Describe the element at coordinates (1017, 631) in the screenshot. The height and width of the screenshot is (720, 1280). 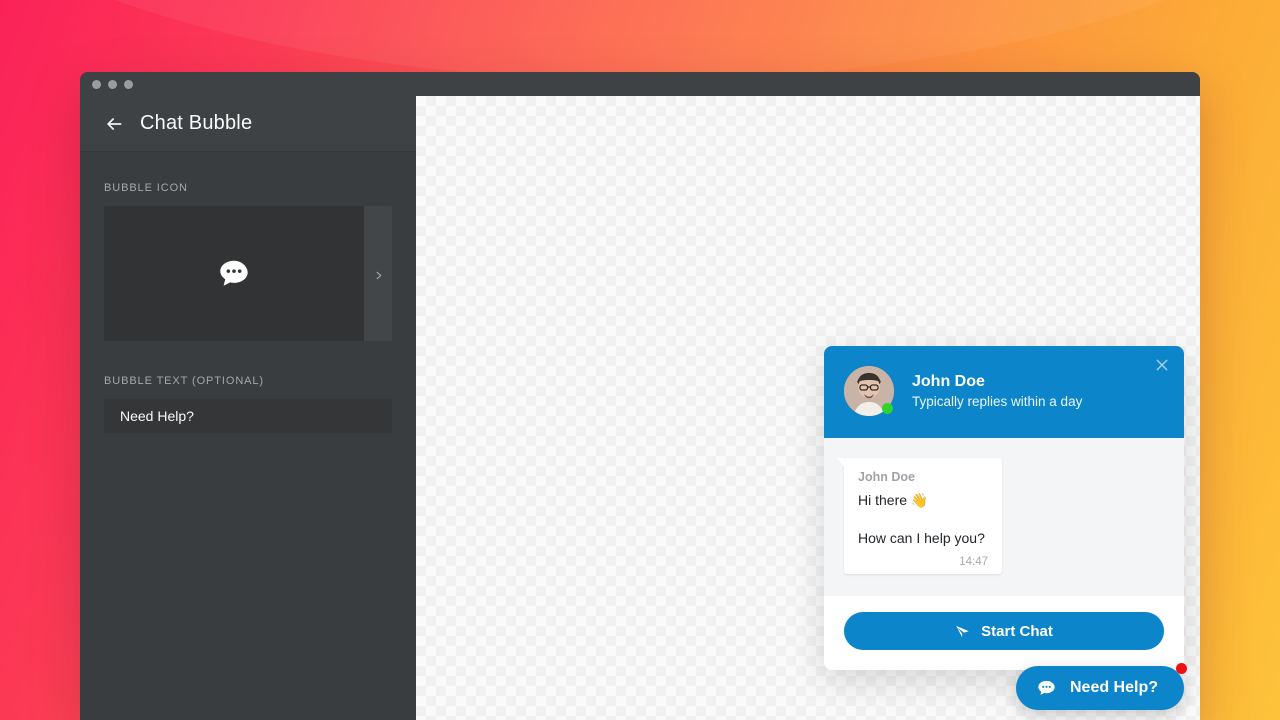
I see `start-chat-label: Start Chat` at that location.